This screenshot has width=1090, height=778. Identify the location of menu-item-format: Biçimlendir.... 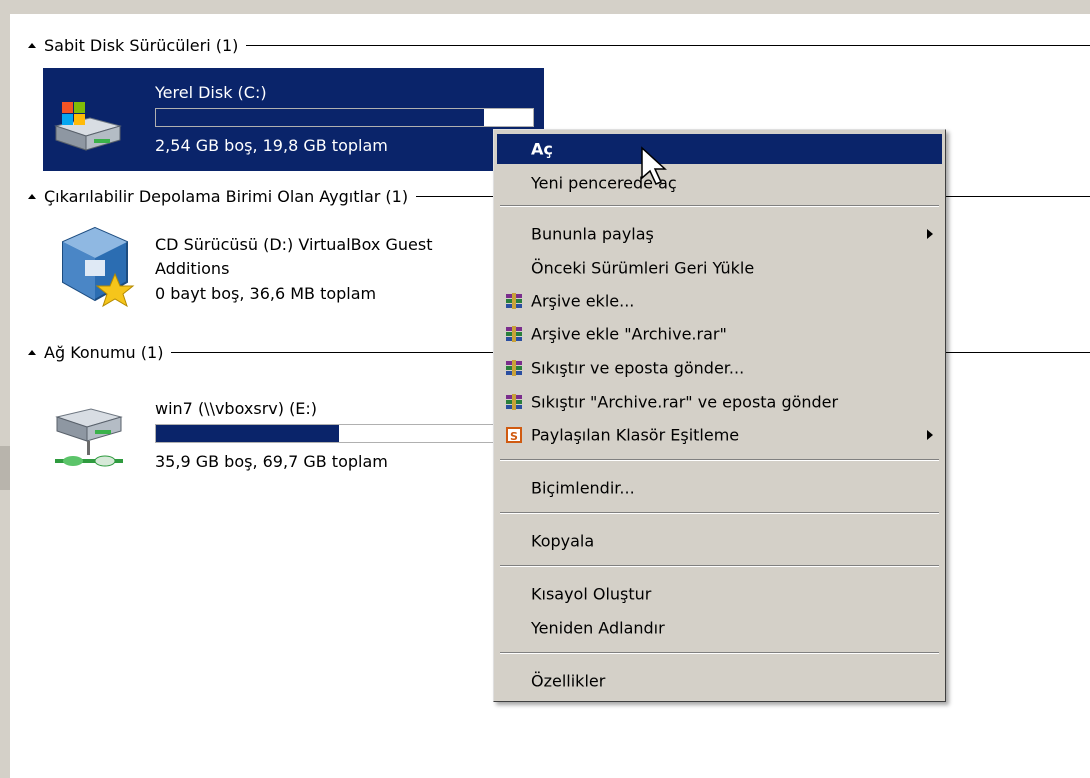
(719, 488).